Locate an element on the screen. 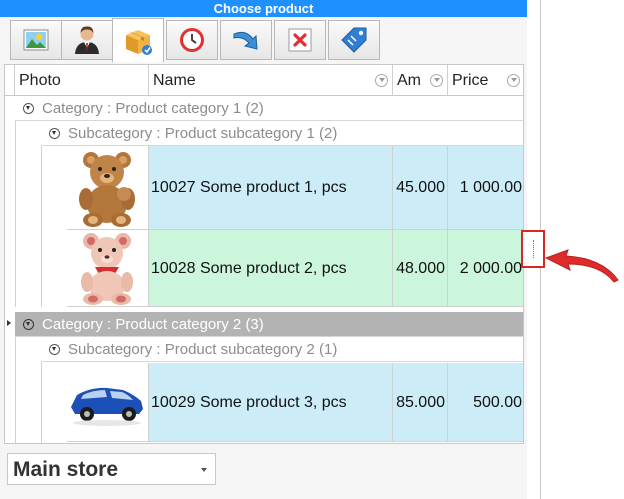  redo-arrow-icon is located at coordinates (245, 40).